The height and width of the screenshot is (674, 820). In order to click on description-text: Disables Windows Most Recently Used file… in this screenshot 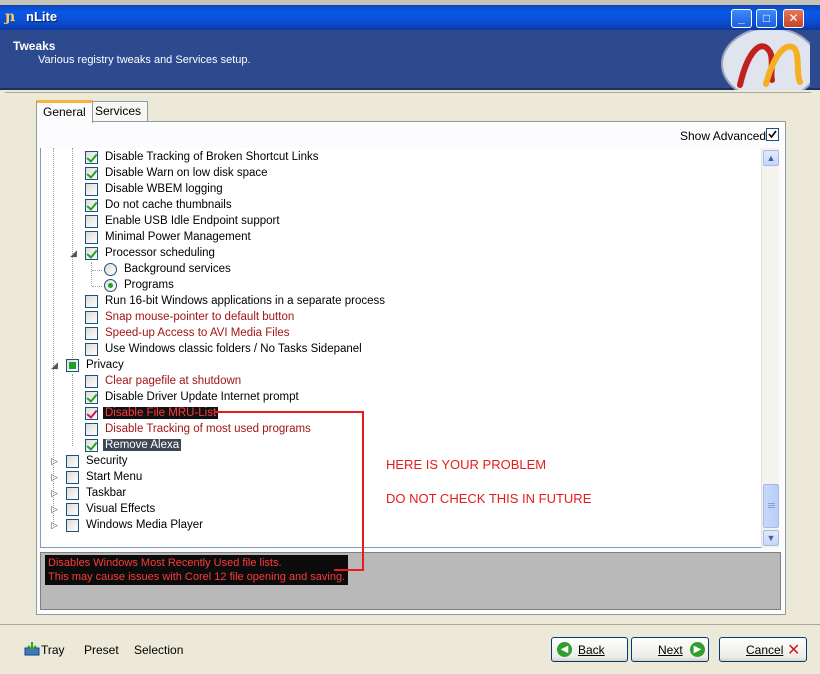, I will do `click(197, 570)`.